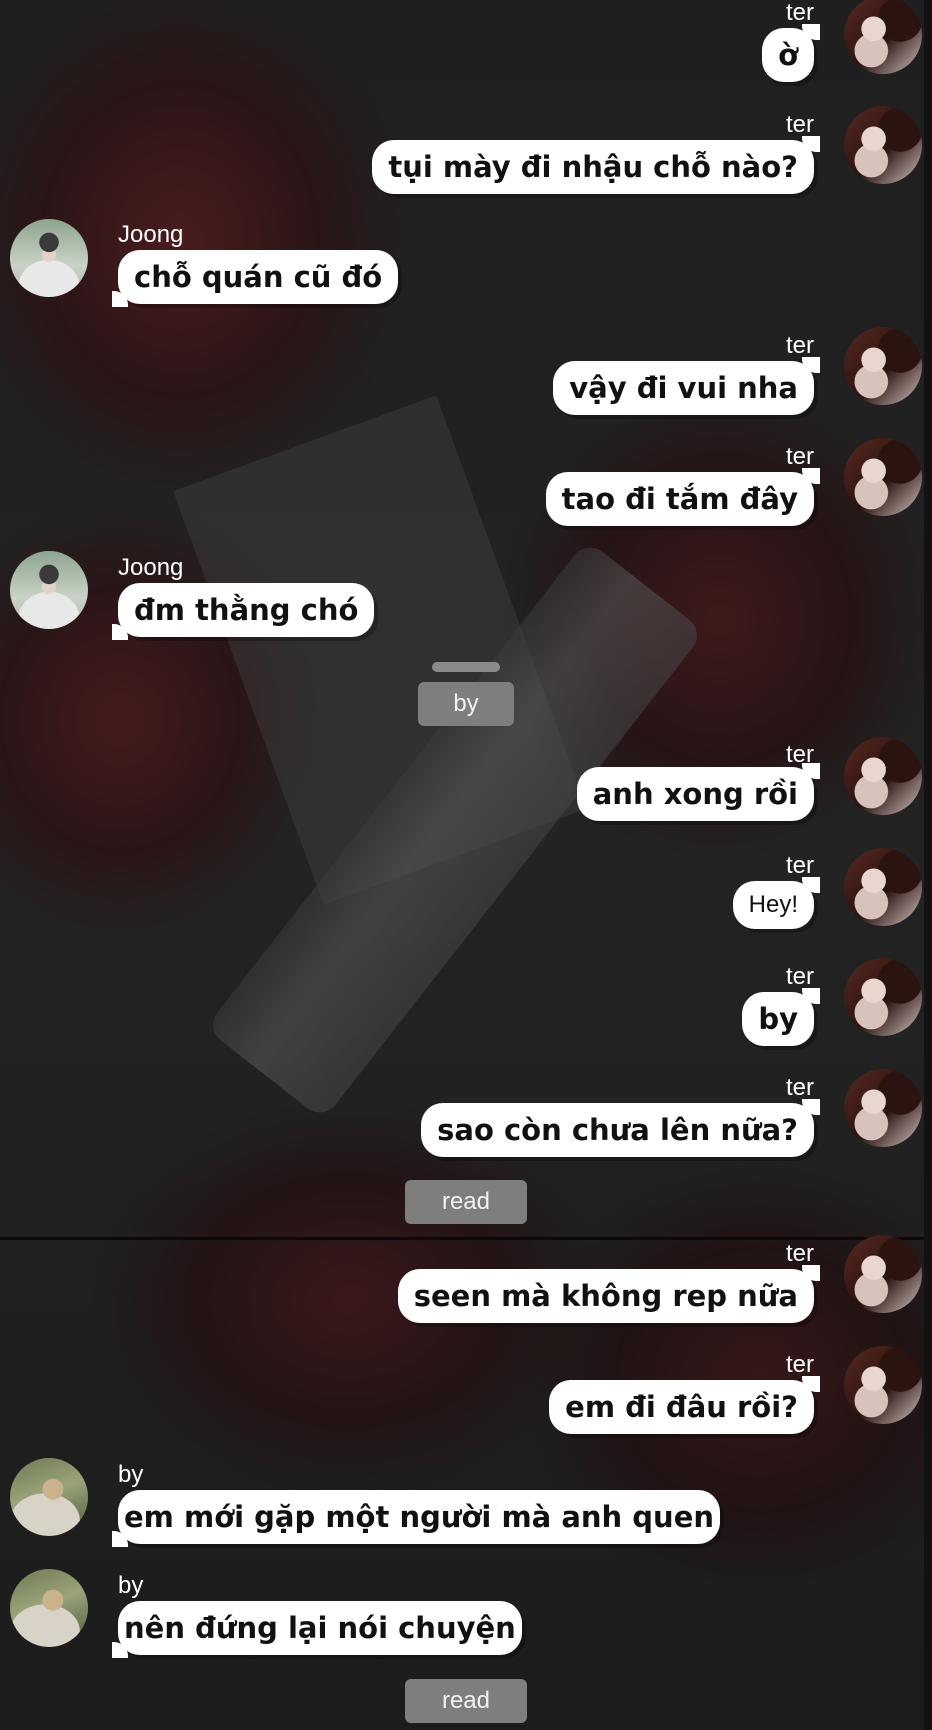 The height and width of the screenshot is (1730, 932). Describe the element at coordinates (698, 792) in the screenshot. I see `message-bubble: anh xong rồi` at that location.